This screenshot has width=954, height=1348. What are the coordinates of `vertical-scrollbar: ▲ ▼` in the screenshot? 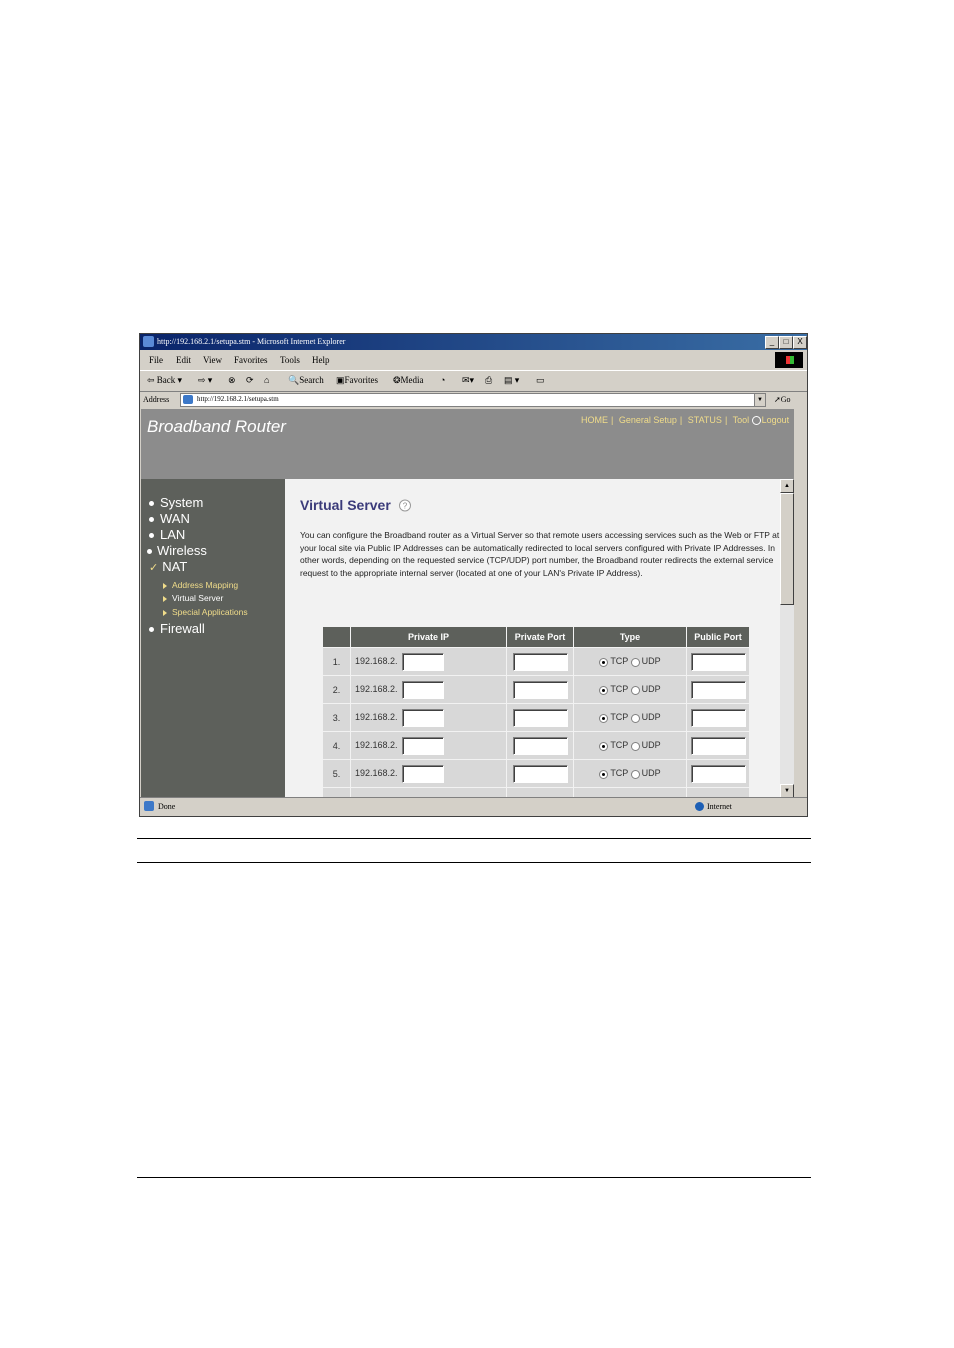 It's located at (787, 638).